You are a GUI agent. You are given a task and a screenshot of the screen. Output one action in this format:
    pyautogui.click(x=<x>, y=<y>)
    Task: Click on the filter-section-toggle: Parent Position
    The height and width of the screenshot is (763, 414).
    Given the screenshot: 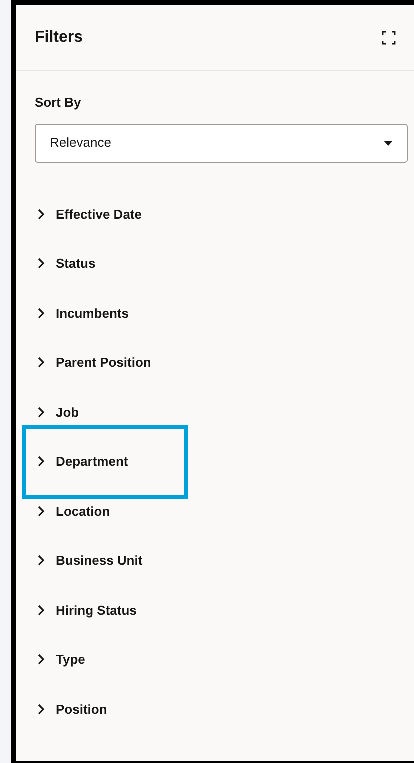 What is the action you would take?
    pyautogui.click(x=93, y=362)
    